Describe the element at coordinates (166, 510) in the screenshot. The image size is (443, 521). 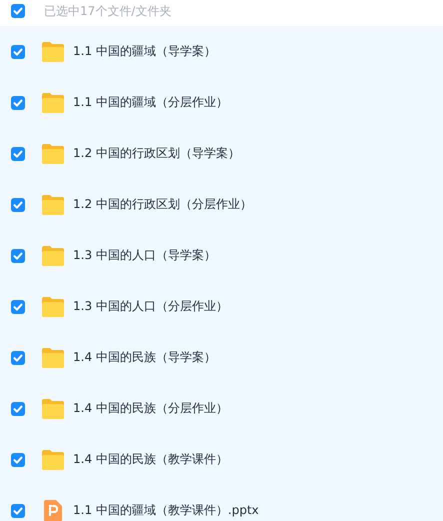
I see `file-name: 1.1 中国的疆域（教学课件）.pptx` at that location.